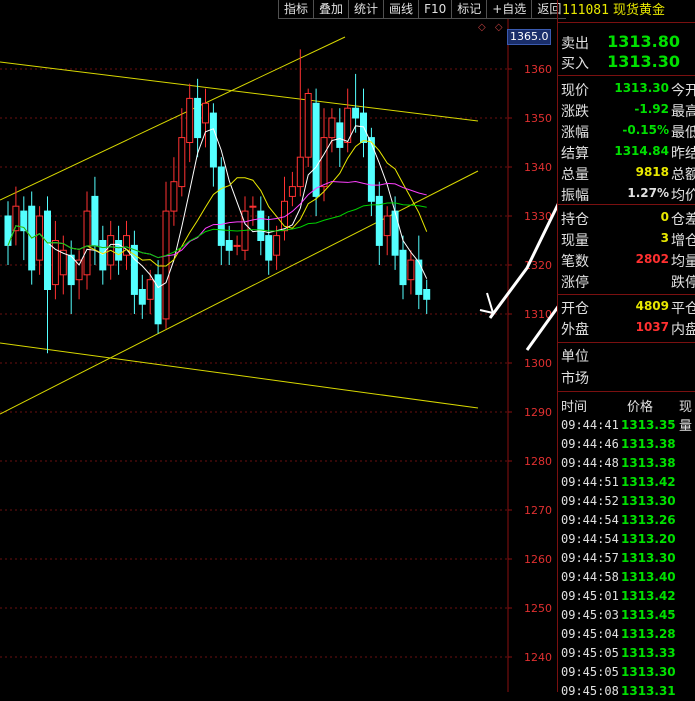 The width and height of the screenshot is (695, 701). What do you see at coordinates (626, 62) in the screenshot?
I see `buy-row: 买入 1313.30` at bounding box center [626, 62].